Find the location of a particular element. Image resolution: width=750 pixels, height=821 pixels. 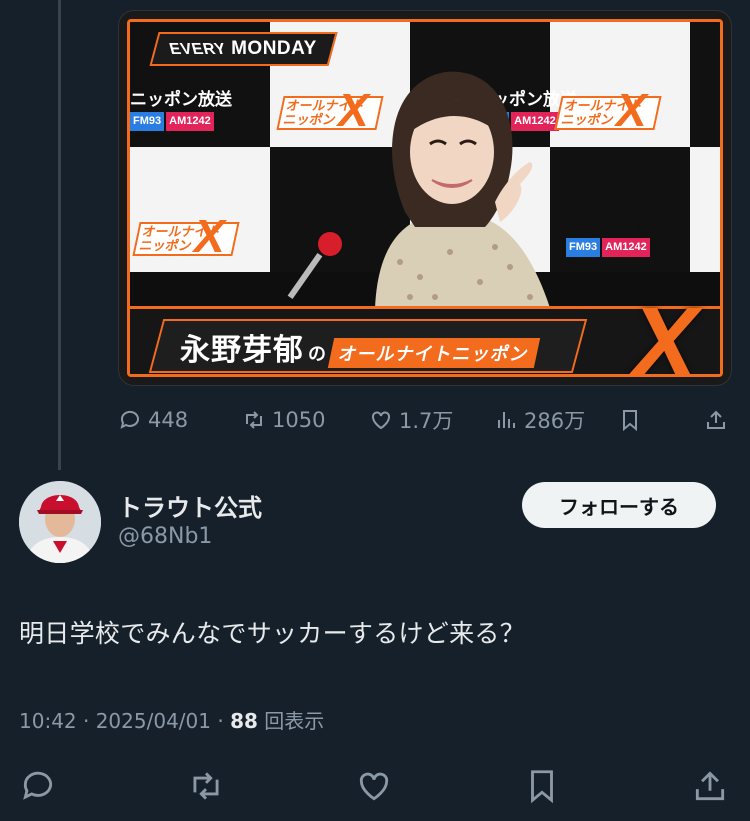

like-button: 1.7万 is located at coordinates (411, 420).